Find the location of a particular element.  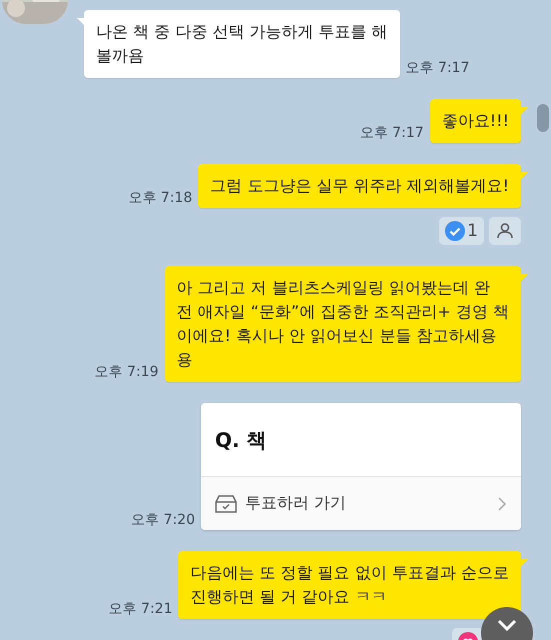

reaction-count: 1 is located at coordinates (472, 231).